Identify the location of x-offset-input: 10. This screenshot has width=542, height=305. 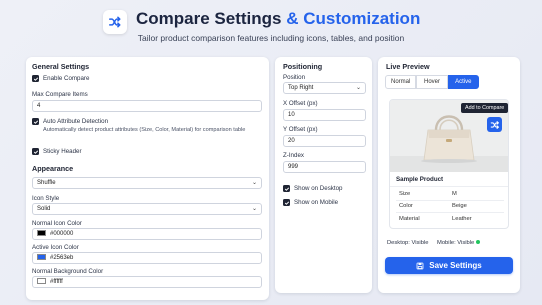
(324, 115).